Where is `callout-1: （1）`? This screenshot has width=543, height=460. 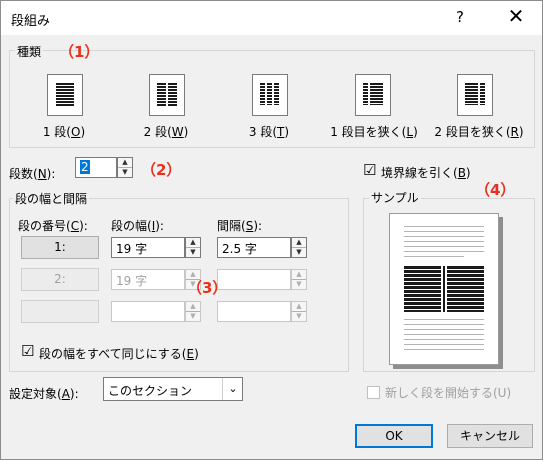
callout-1: （1） is located at coordinates (79, 52).